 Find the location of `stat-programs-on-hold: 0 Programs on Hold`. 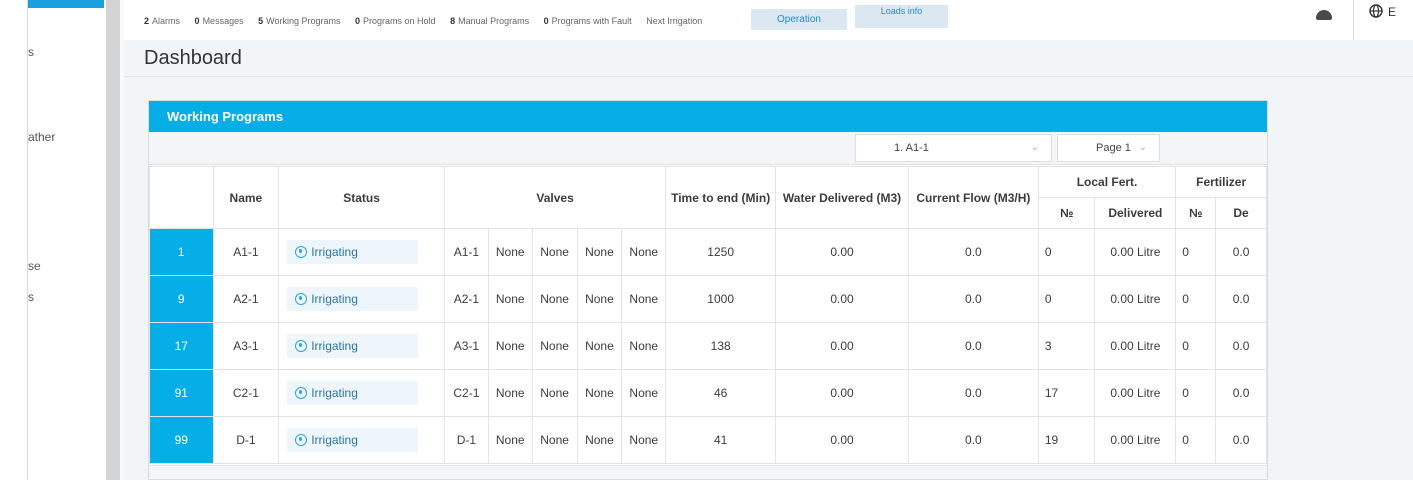

stat-programs-on-hold: 0 Programs on Hold is located at coordinates (395, 21).